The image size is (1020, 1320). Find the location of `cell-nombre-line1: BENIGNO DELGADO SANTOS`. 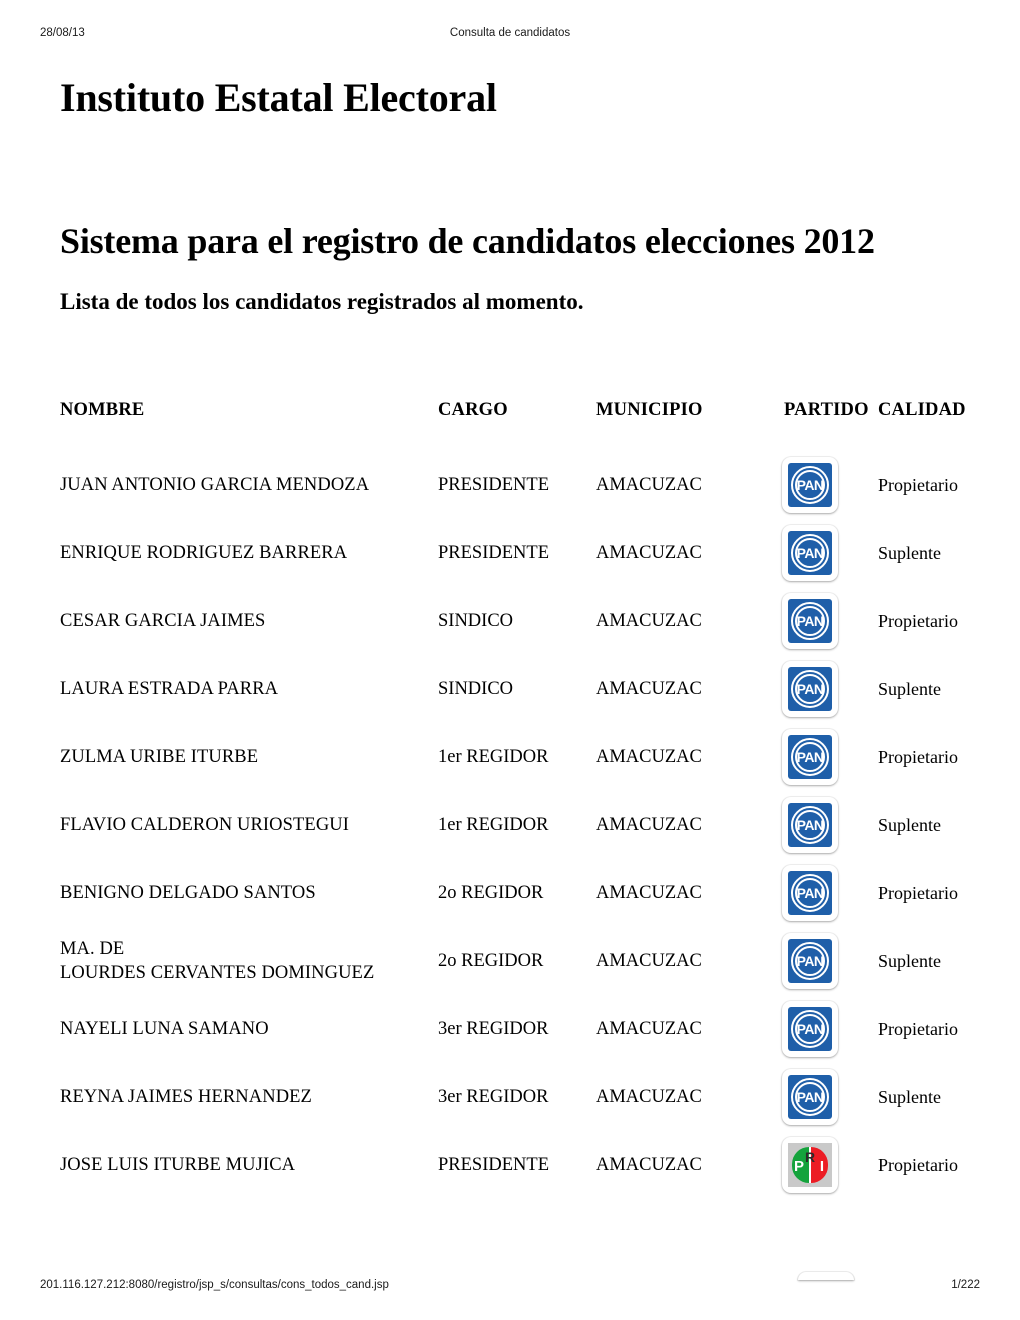

cell-nombre-line1: BENIGNO DELGADO SANTOS is located at coordinates (188, 892).